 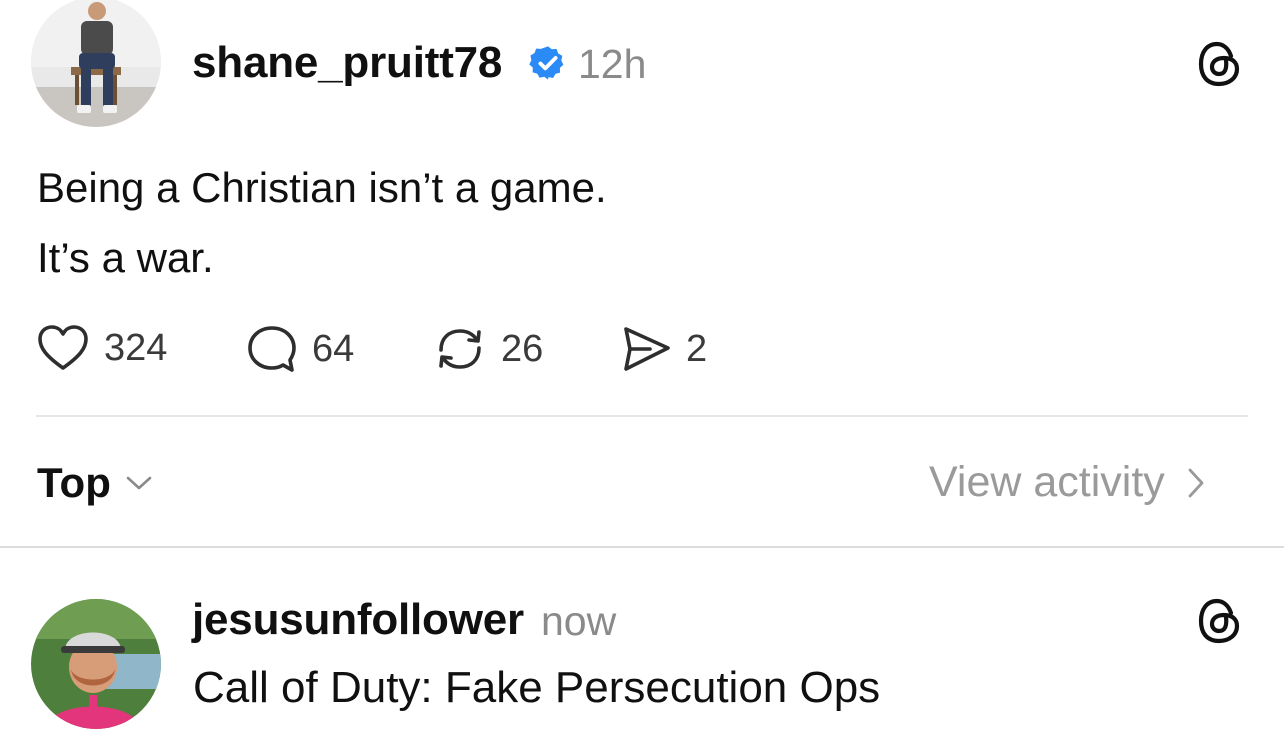 I want to click on comment-button: 64, so click(x=300, y=349).